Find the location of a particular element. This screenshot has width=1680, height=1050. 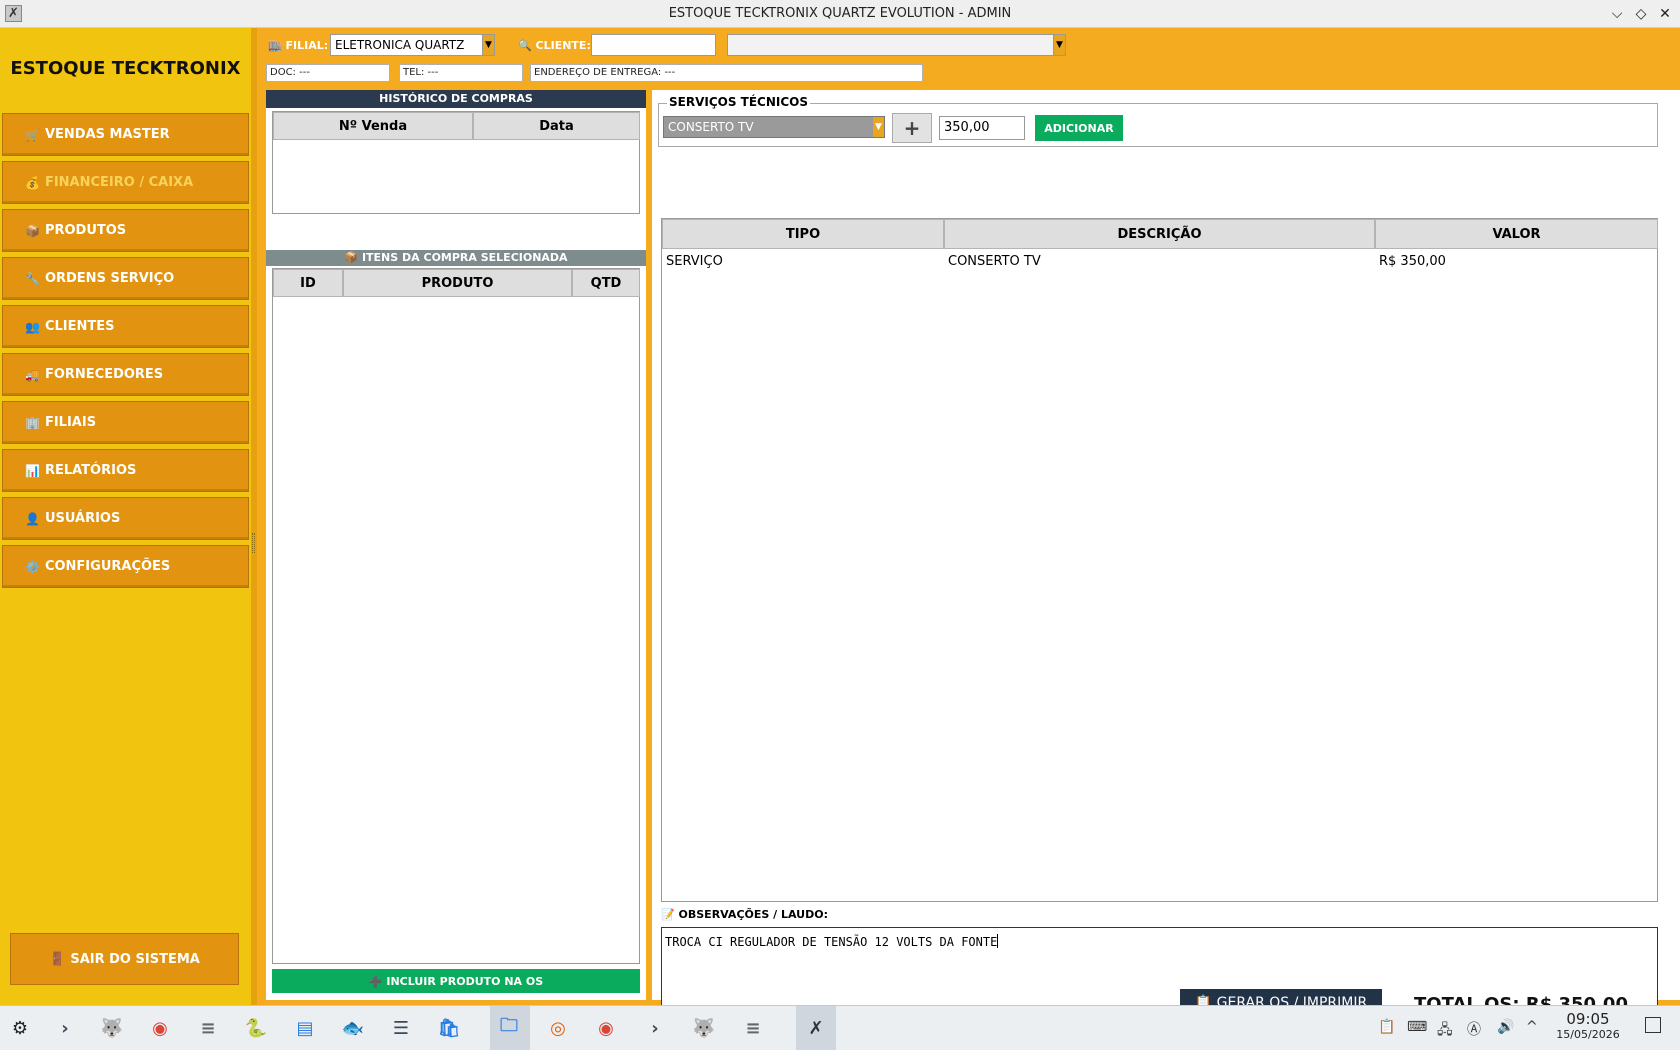

cliente-select: ▼ is located at coordinates (896, 45).